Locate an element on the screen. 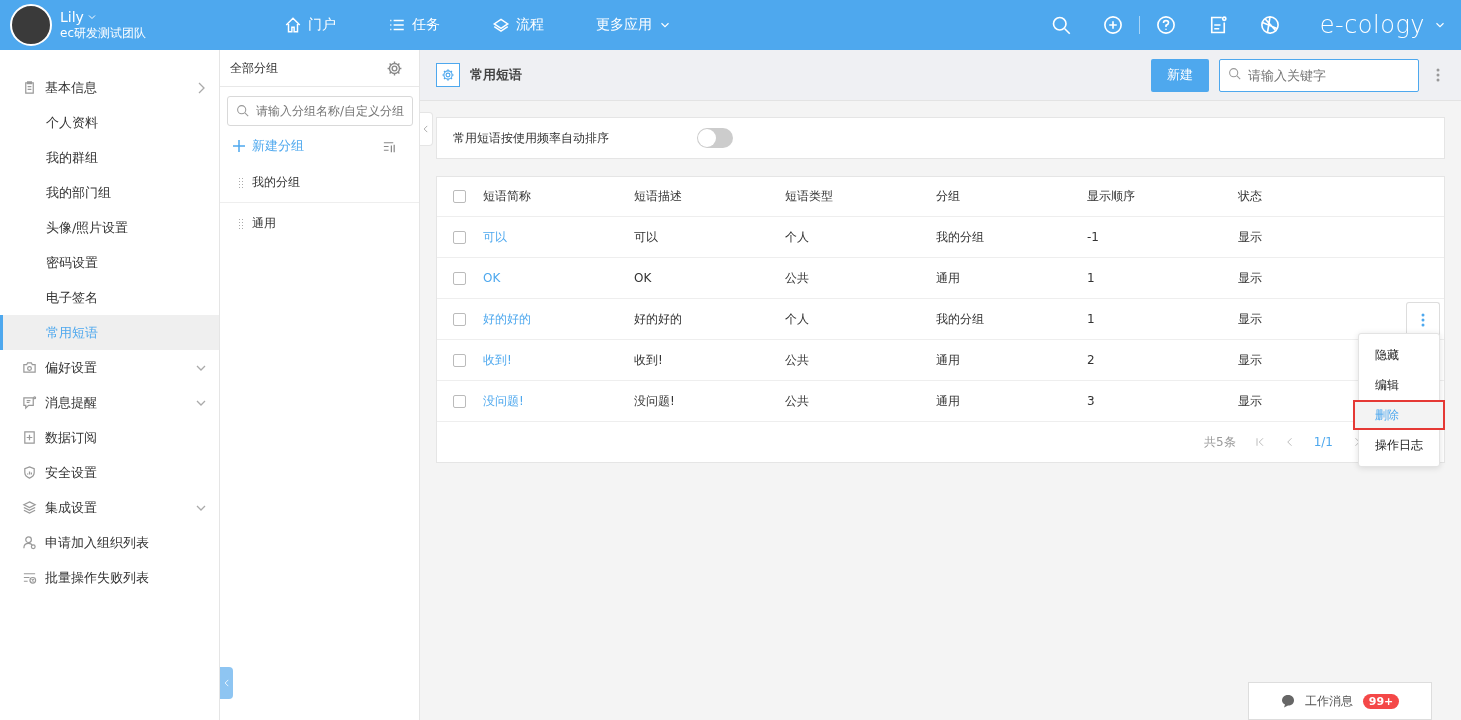  column-header: 短语类型 is located at coordinates (809, 196).